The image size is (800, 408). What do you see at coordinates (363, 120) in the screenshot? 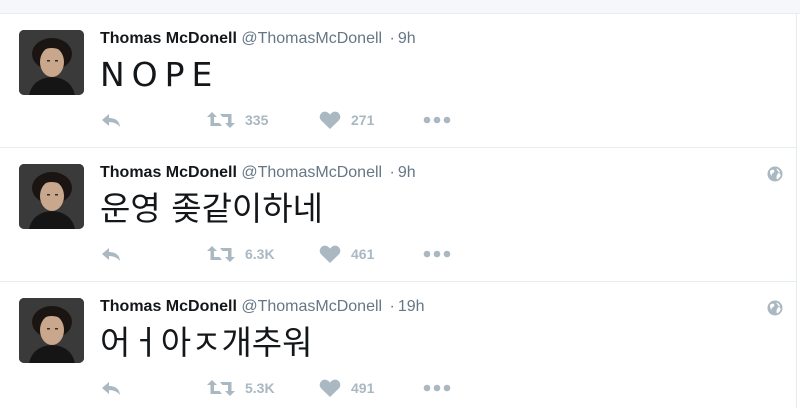
I see `like-count: 271` at bounding box center [363, 120].